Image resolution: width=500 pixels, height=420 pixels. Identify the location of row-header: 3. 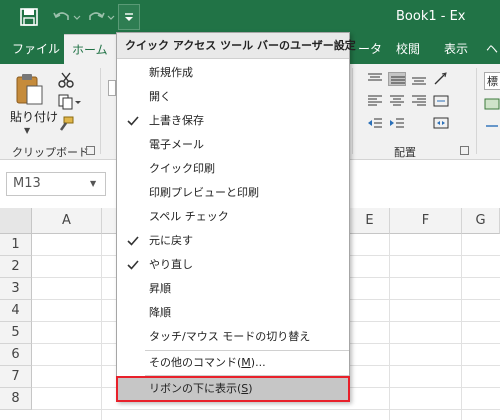
(16, 289).